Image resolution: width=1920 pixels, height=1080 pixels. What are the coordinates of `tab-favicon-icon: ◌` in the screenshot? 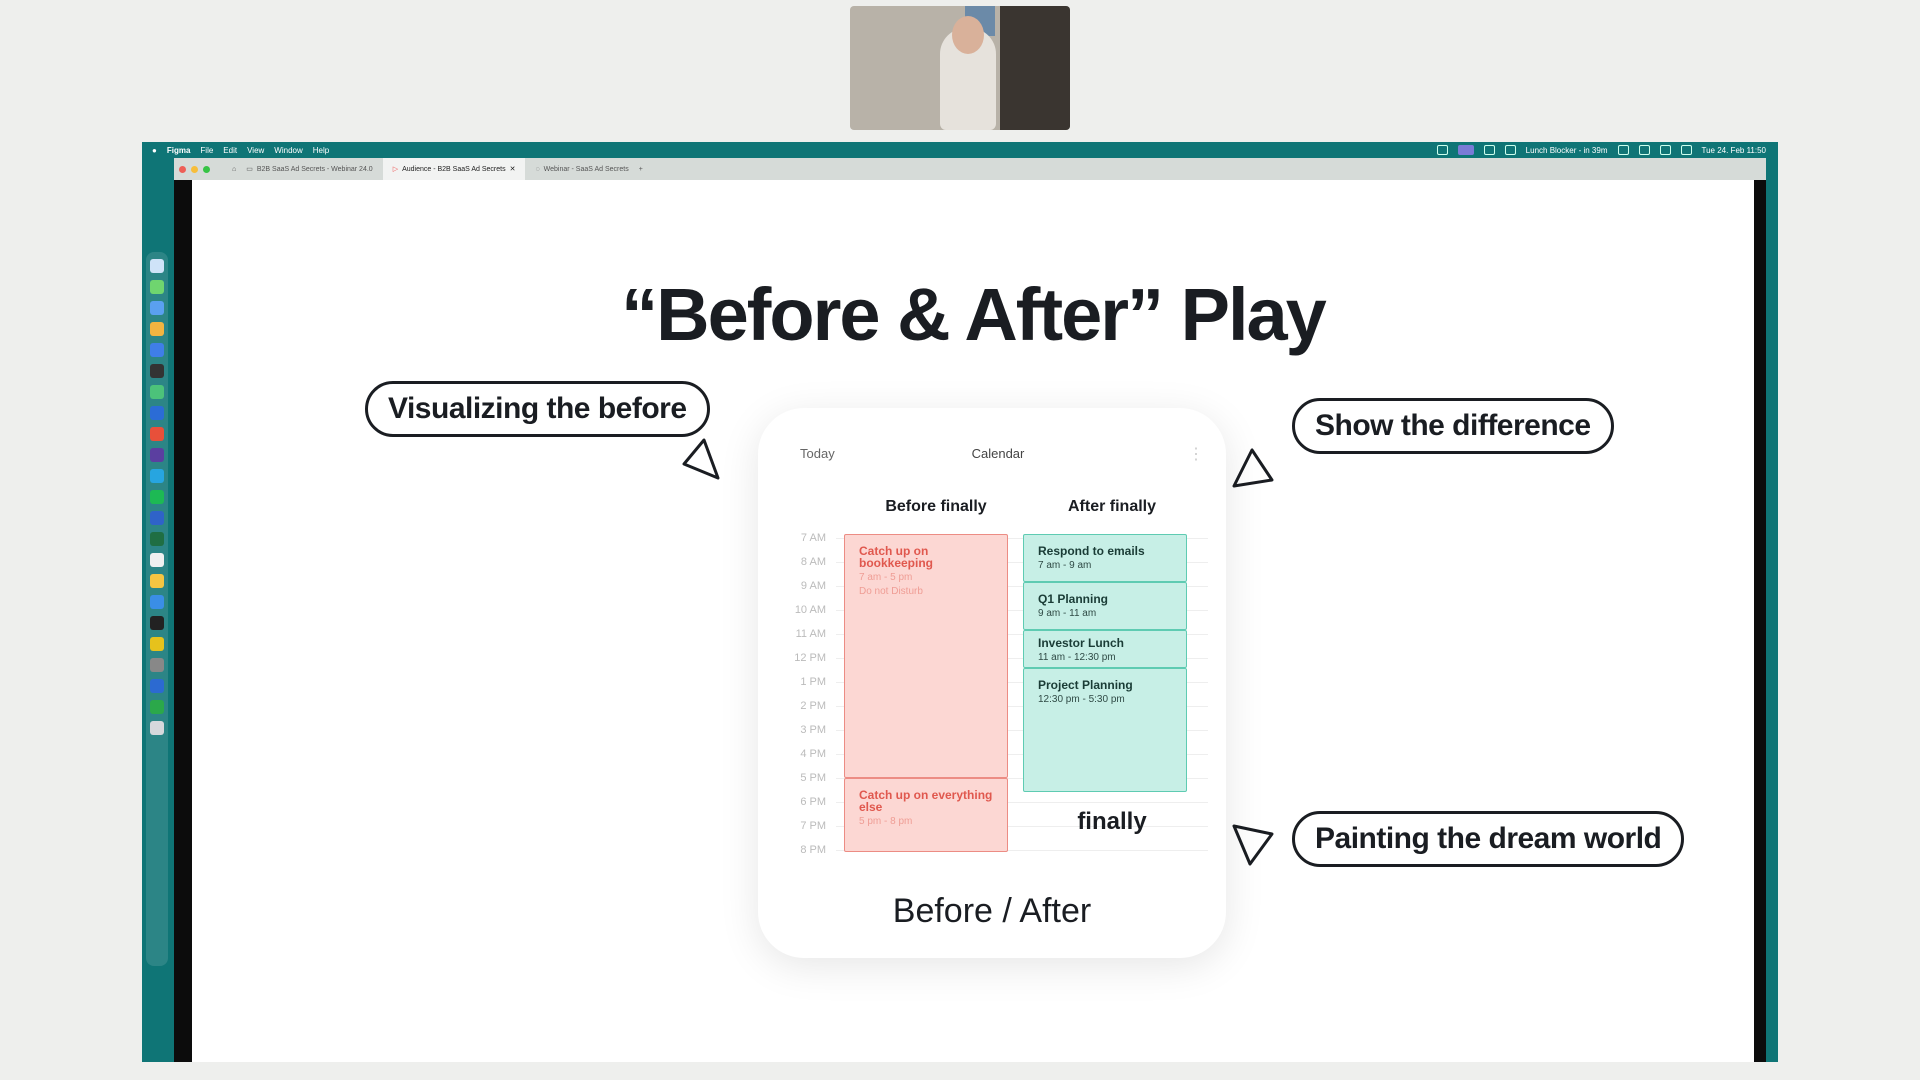 It's located at (537, 169).